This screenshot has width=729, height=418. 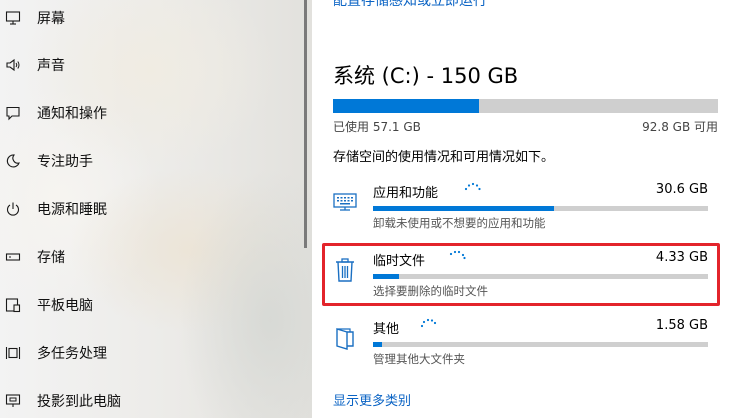 What do you see at coordinates (681, 257) in the screenshot?
I see `category-size: 4.33 GB` at bounding box center [681, 257].